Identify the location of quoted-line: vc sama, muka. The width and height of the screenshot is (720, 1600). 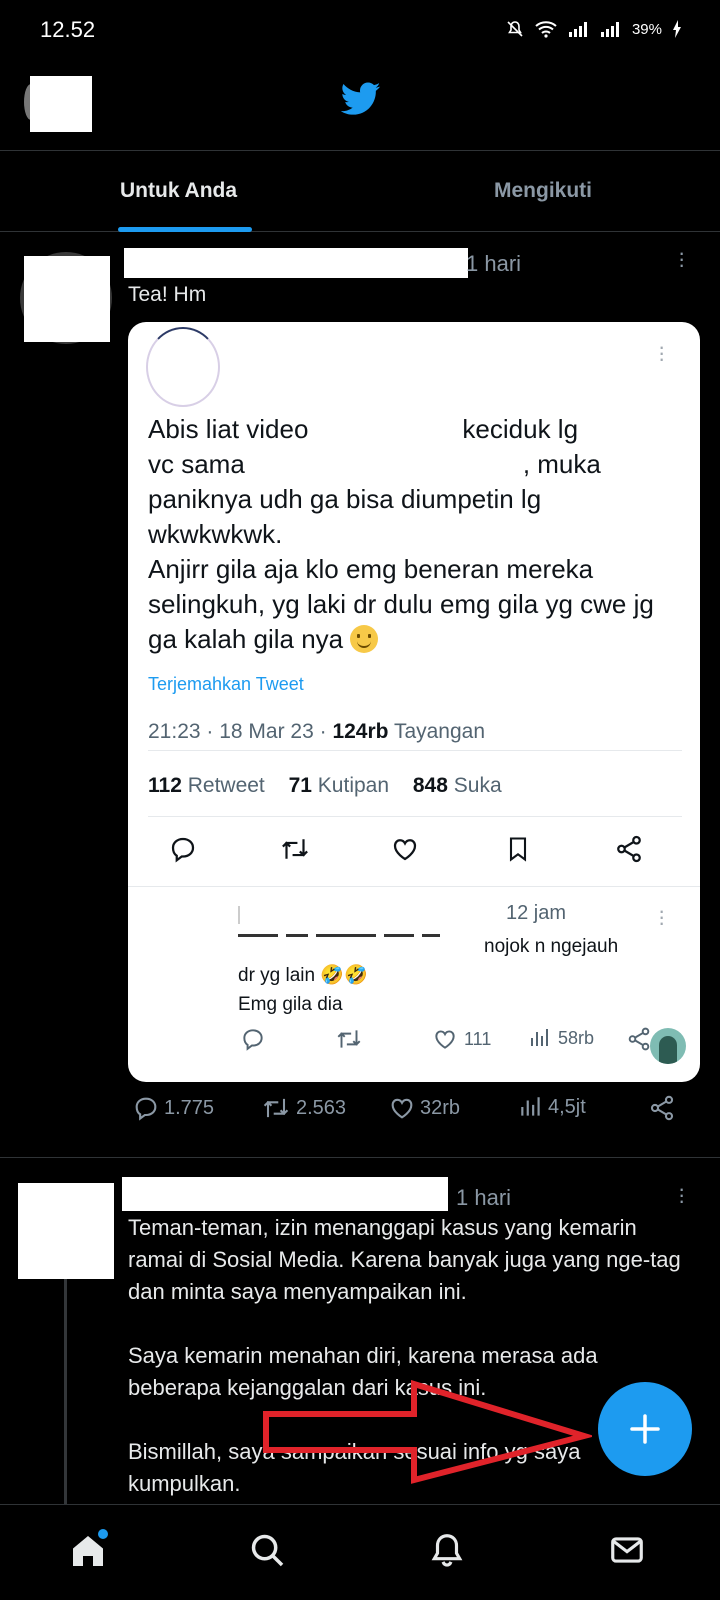
(374, 464).